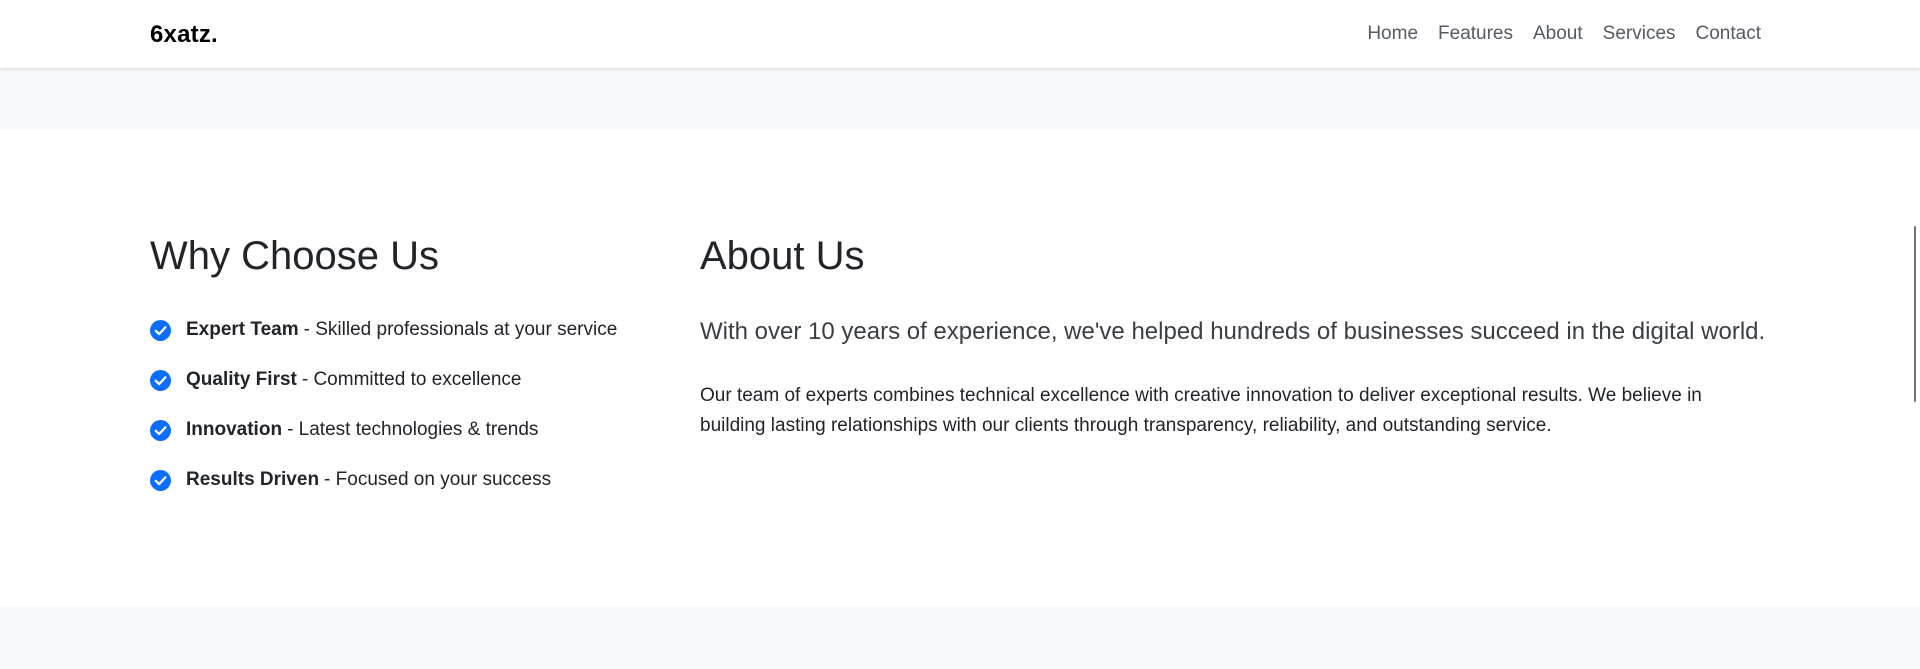 This screenshot has height=669, width=1920. I want to click on nav-link-services: Services, so click(1639, 33).